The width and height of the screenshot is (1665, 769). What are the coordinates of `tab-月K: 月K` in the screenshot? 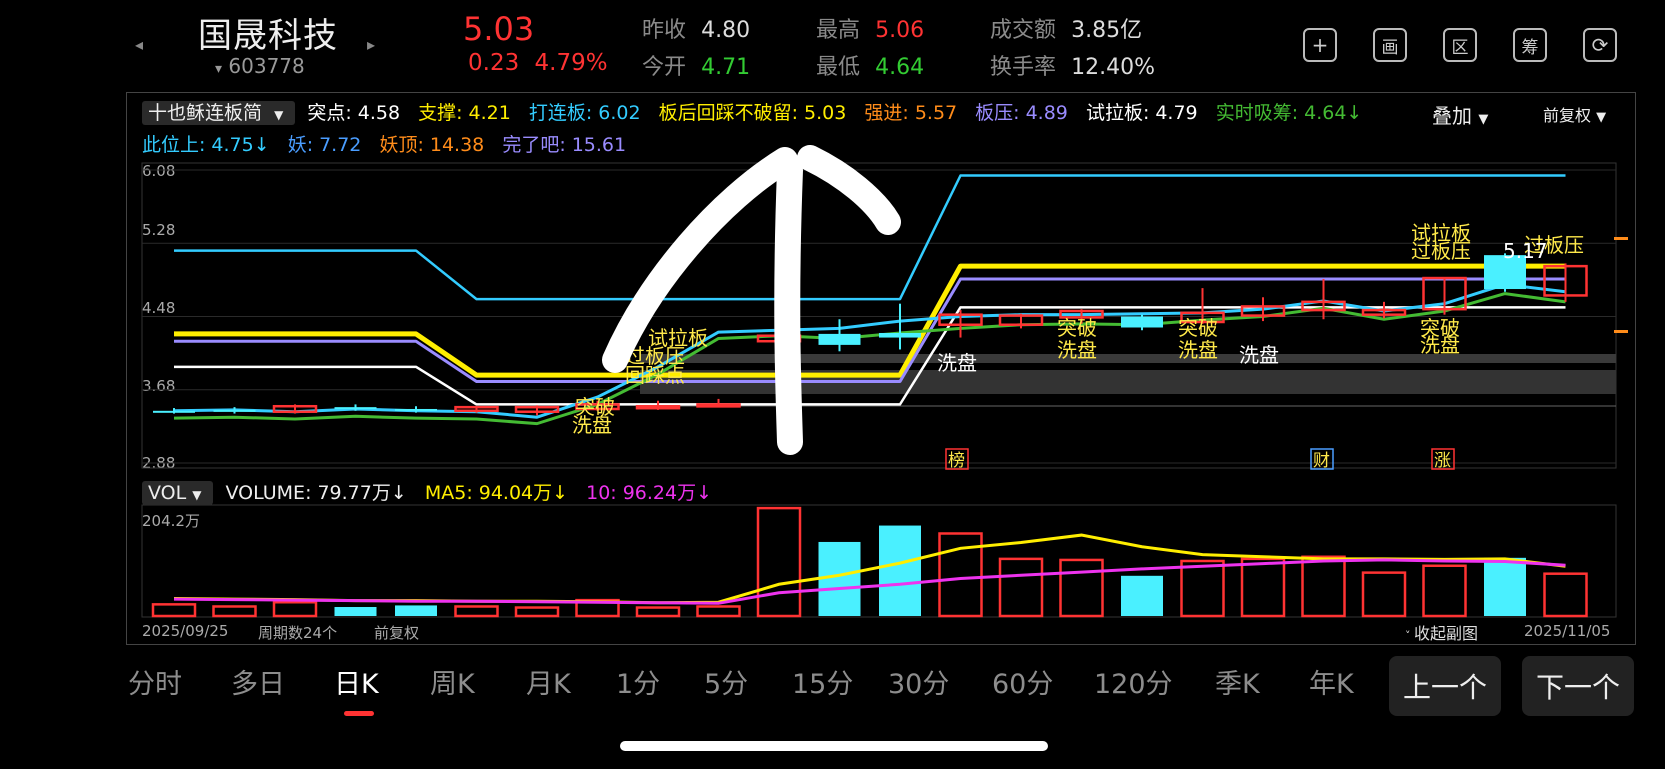 It's located at (571, 681).